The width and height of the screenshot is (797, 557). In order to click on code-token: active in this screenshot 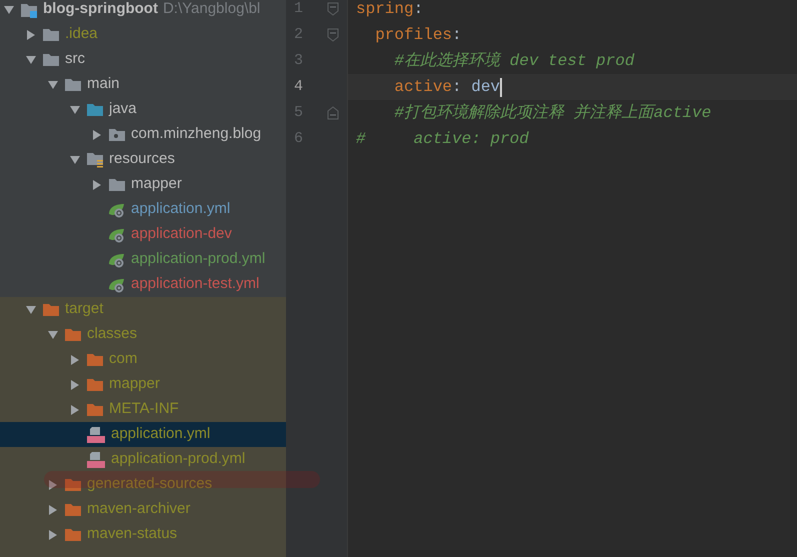, I will do `click(422, 87)`.